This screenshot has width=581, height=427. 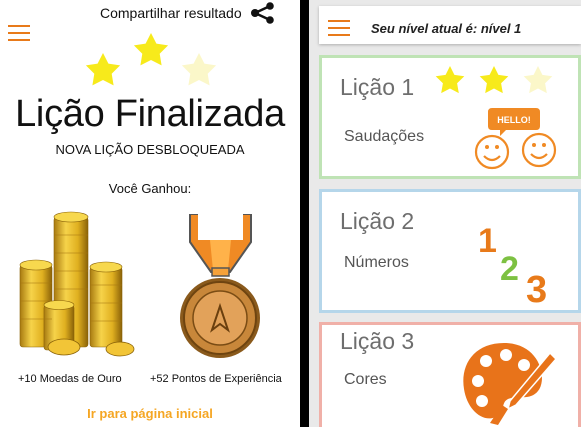 I want to click on unlocked-message: NOVA LIÇÃO DESBLOQUEADA, so click(x=150, y=149).